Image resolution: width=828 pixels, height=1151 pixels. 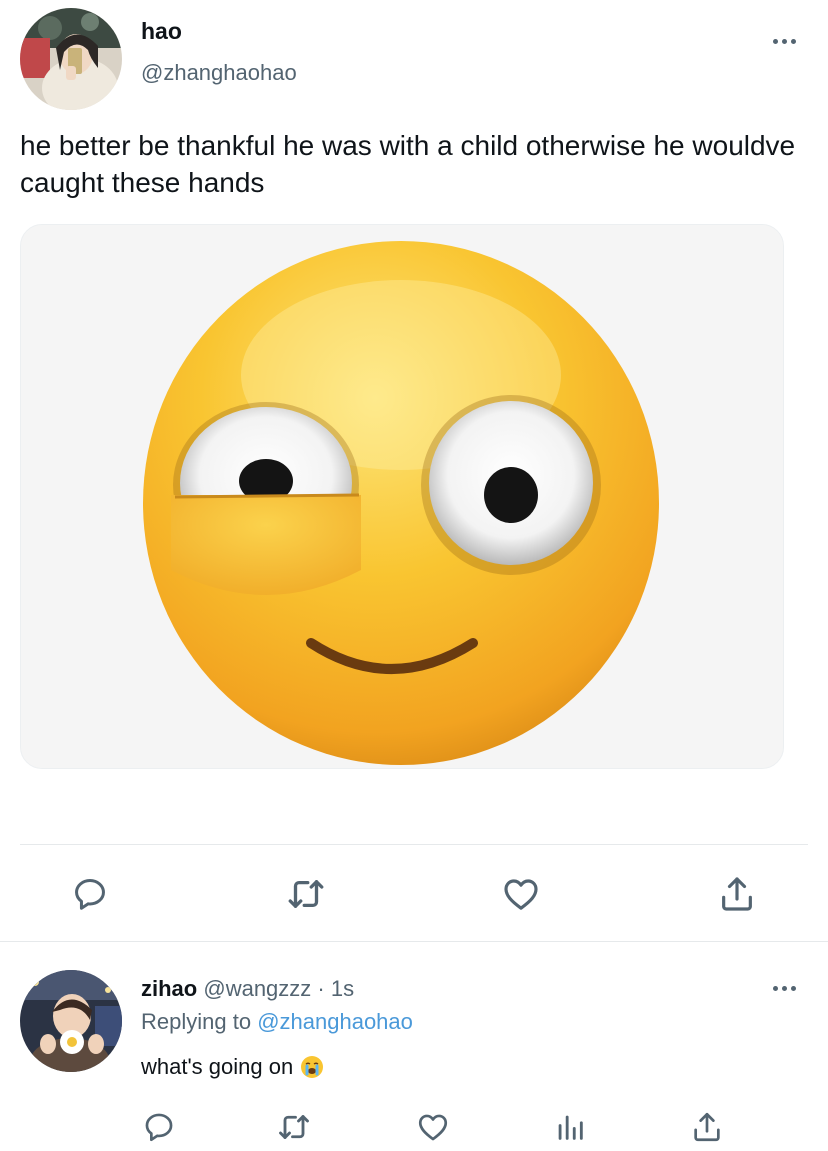 What do you see at coordinates (784, 988) in the screenshot?
I see `reply-more-dots-icon` at bounding box center [784, 988].